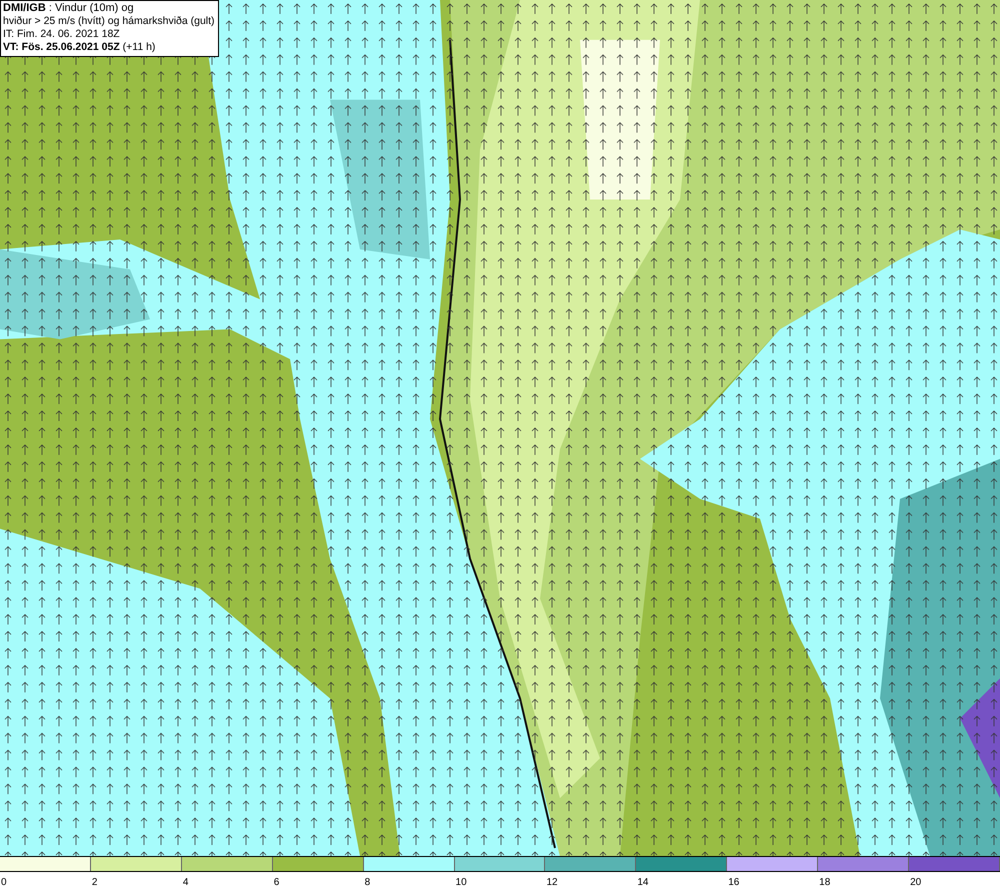 The image size is (1000, 887). I want to click on legend-label: 8, so click(367, 882).